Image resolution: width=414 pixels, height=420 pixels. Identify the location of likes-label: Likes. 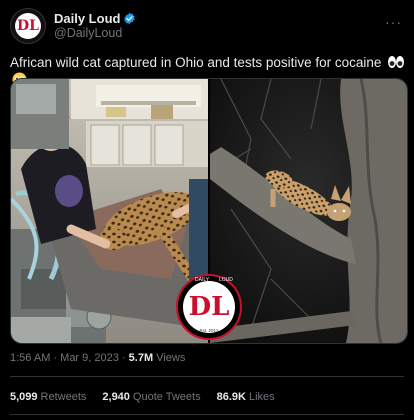
(261, 397).